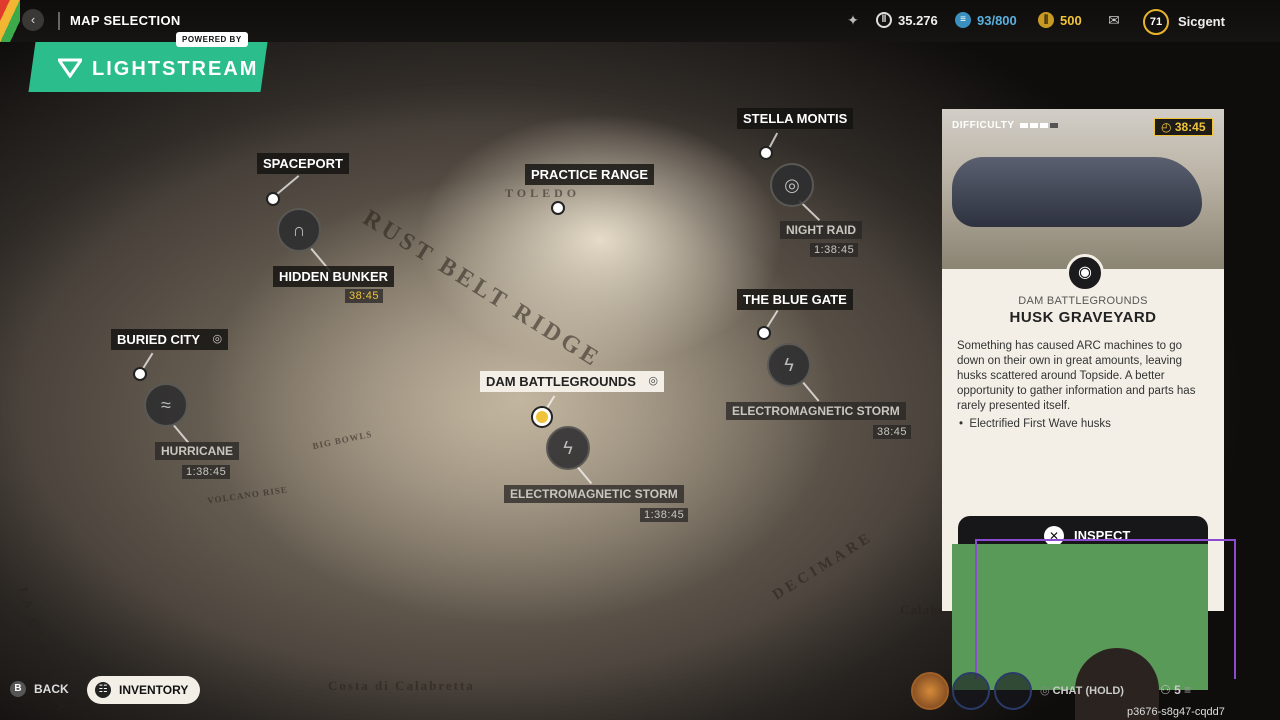 This screenshot has height=720, width=1280. Describe the element at coordinates (1077, 192) in the screenshot. I see `arc-machine-illustration` at that location.